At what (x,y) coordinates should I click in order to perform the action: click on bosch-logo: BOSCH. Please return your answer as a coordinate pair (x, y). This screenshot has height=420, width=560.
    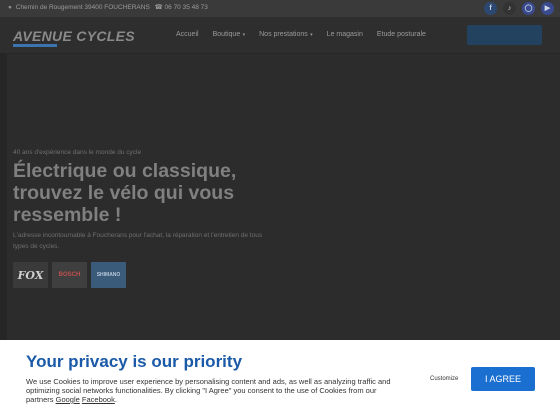
    Looking at the image, I should click on (69, 275).